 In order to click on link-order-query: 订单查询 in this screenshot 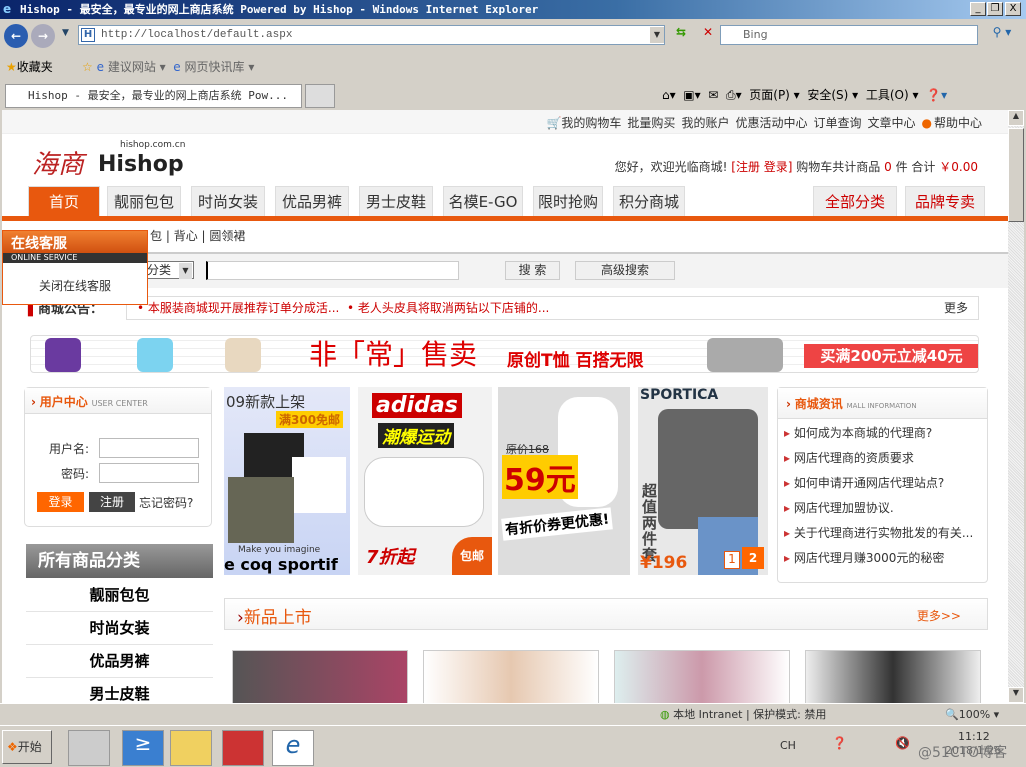, I will do `click(837, 123)`.